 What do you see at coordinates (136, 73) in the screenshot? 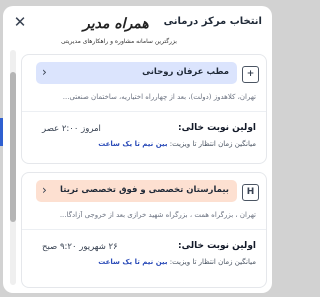
I see `center-name-pill: مطب عرفان روحانی ‹` at bounding box center [136, 73].